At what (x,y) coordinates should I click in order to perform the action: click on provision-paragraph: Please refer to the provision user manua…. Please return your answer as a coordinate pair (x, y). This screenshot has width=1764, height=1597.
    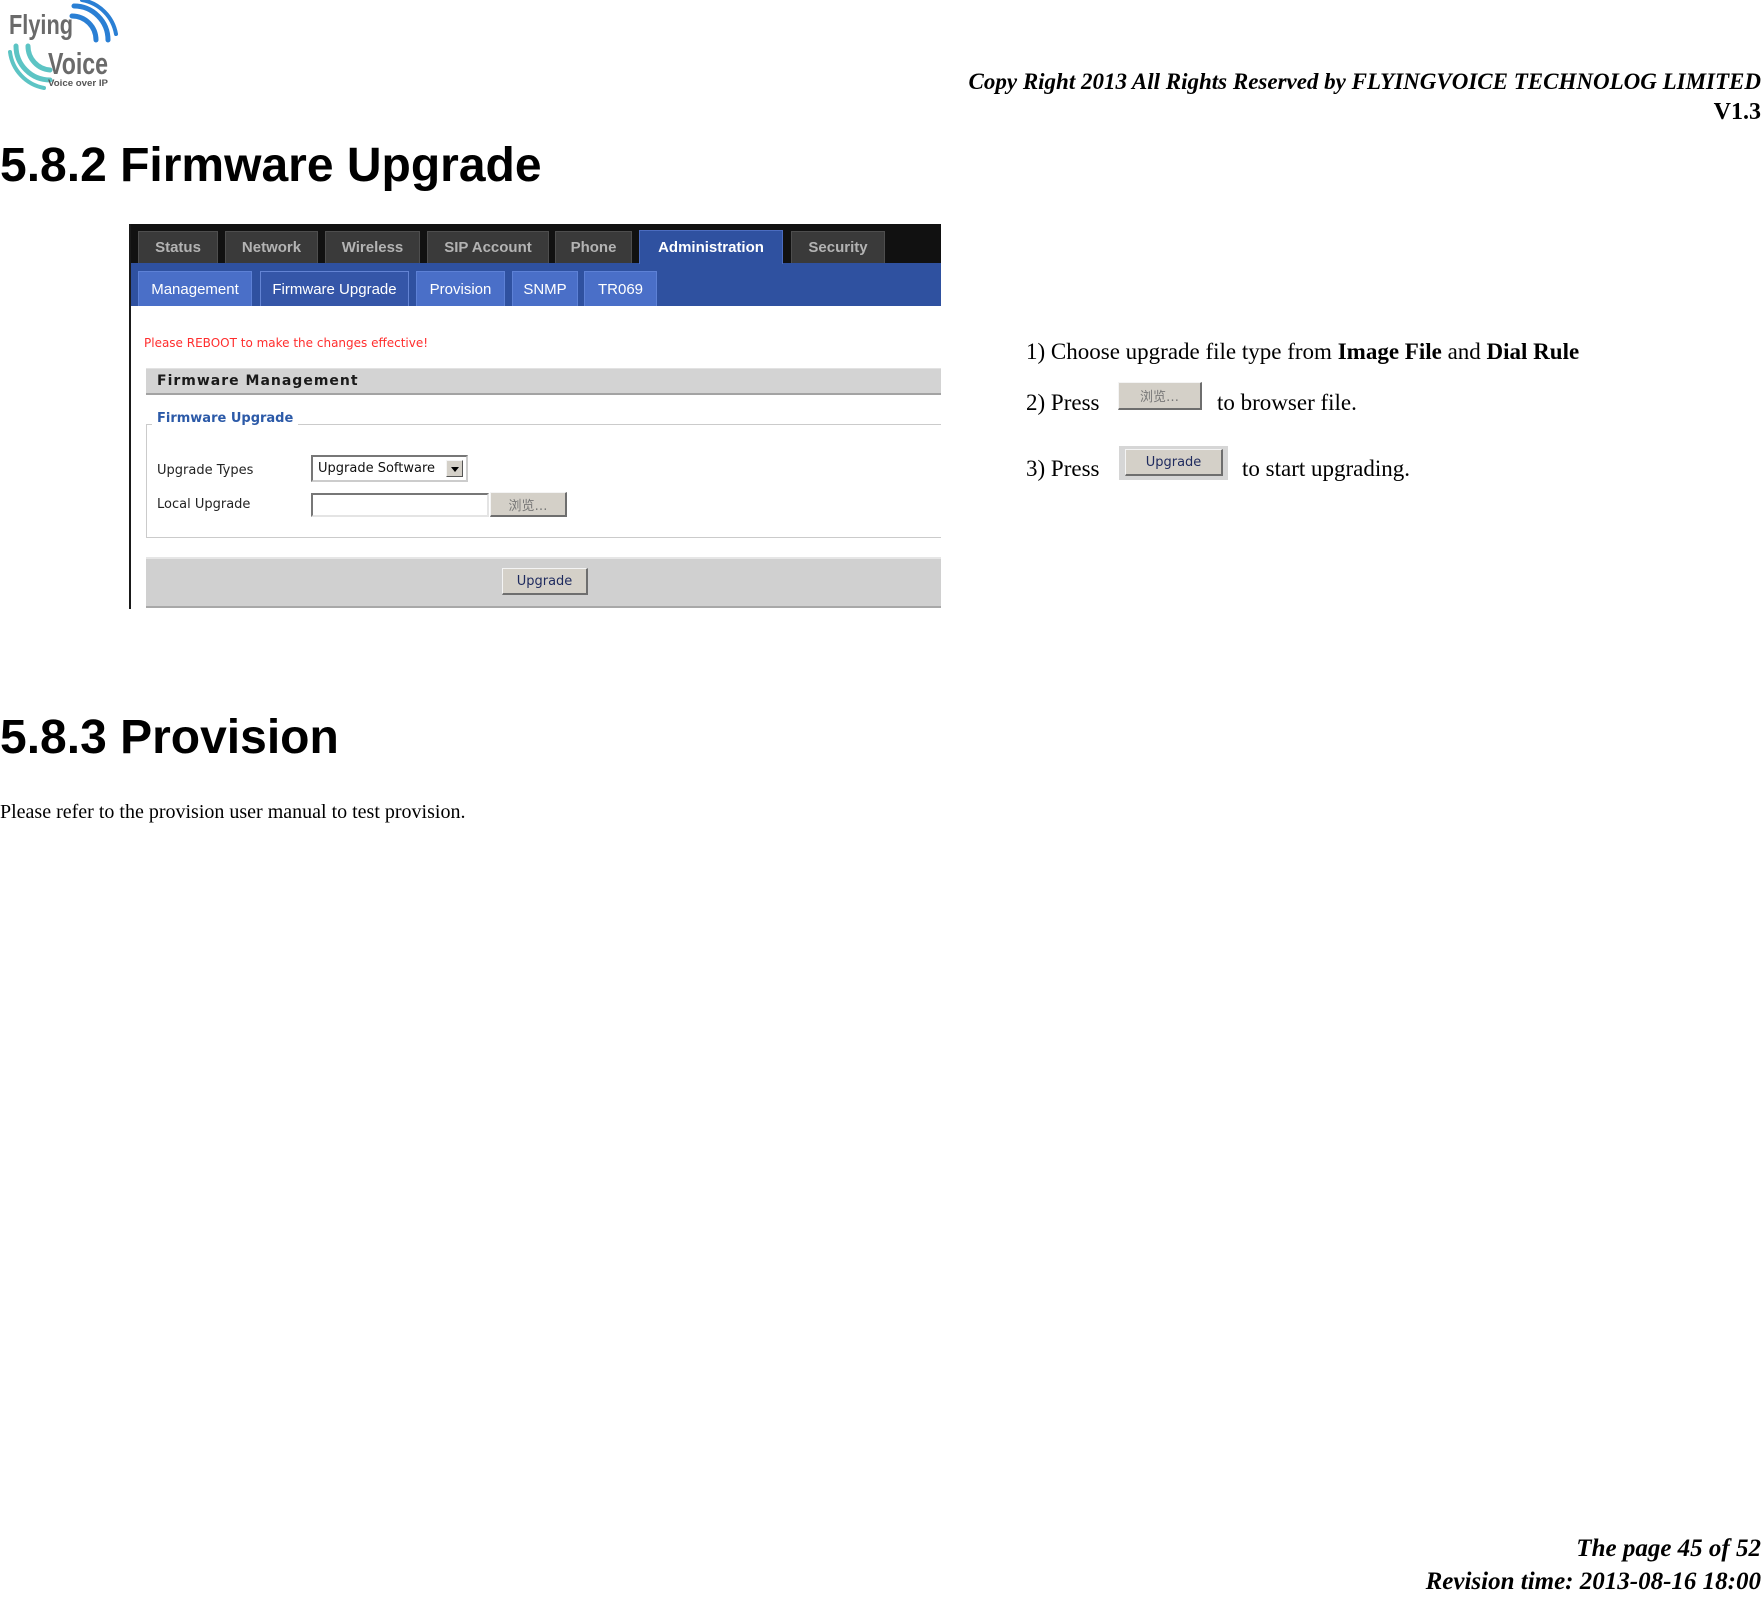
    Looking at the image, I should click on (233, 812).